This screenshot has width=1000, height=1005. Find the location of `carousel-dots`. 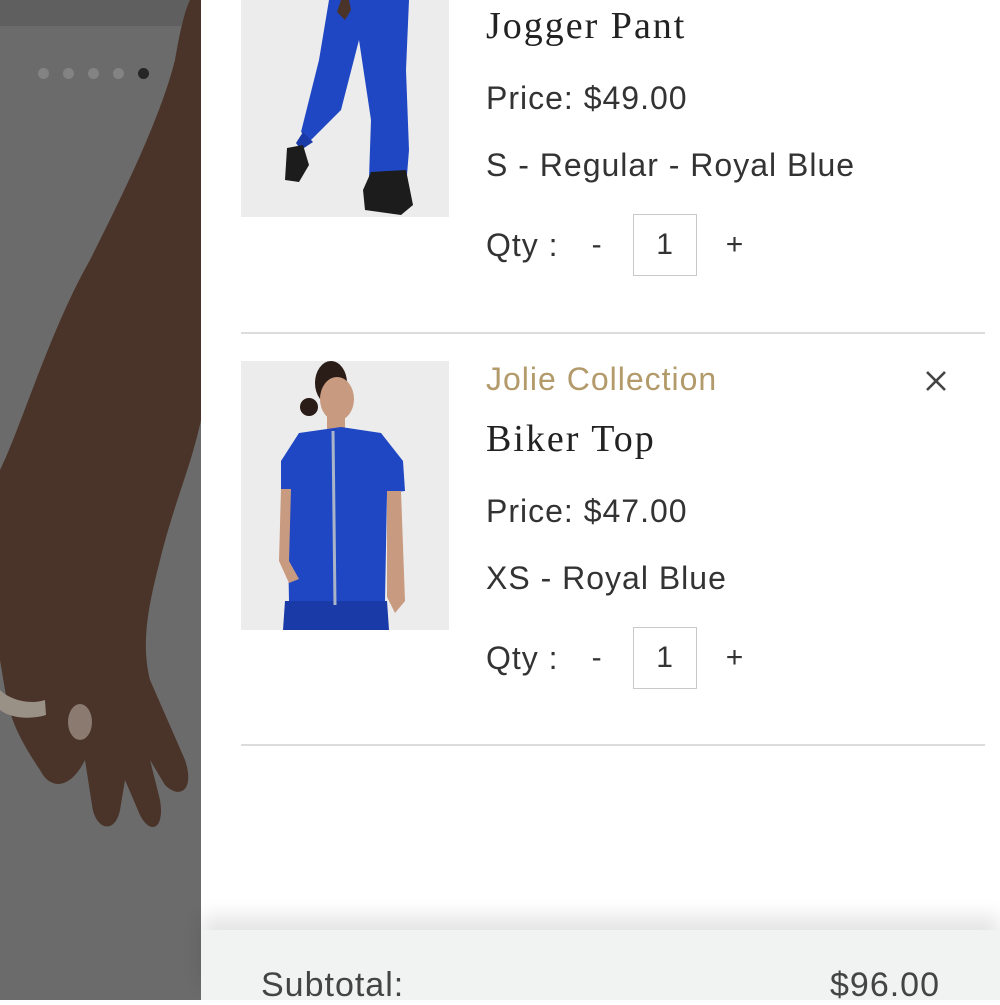

carousel-dots is located at coordinates (93, 73).